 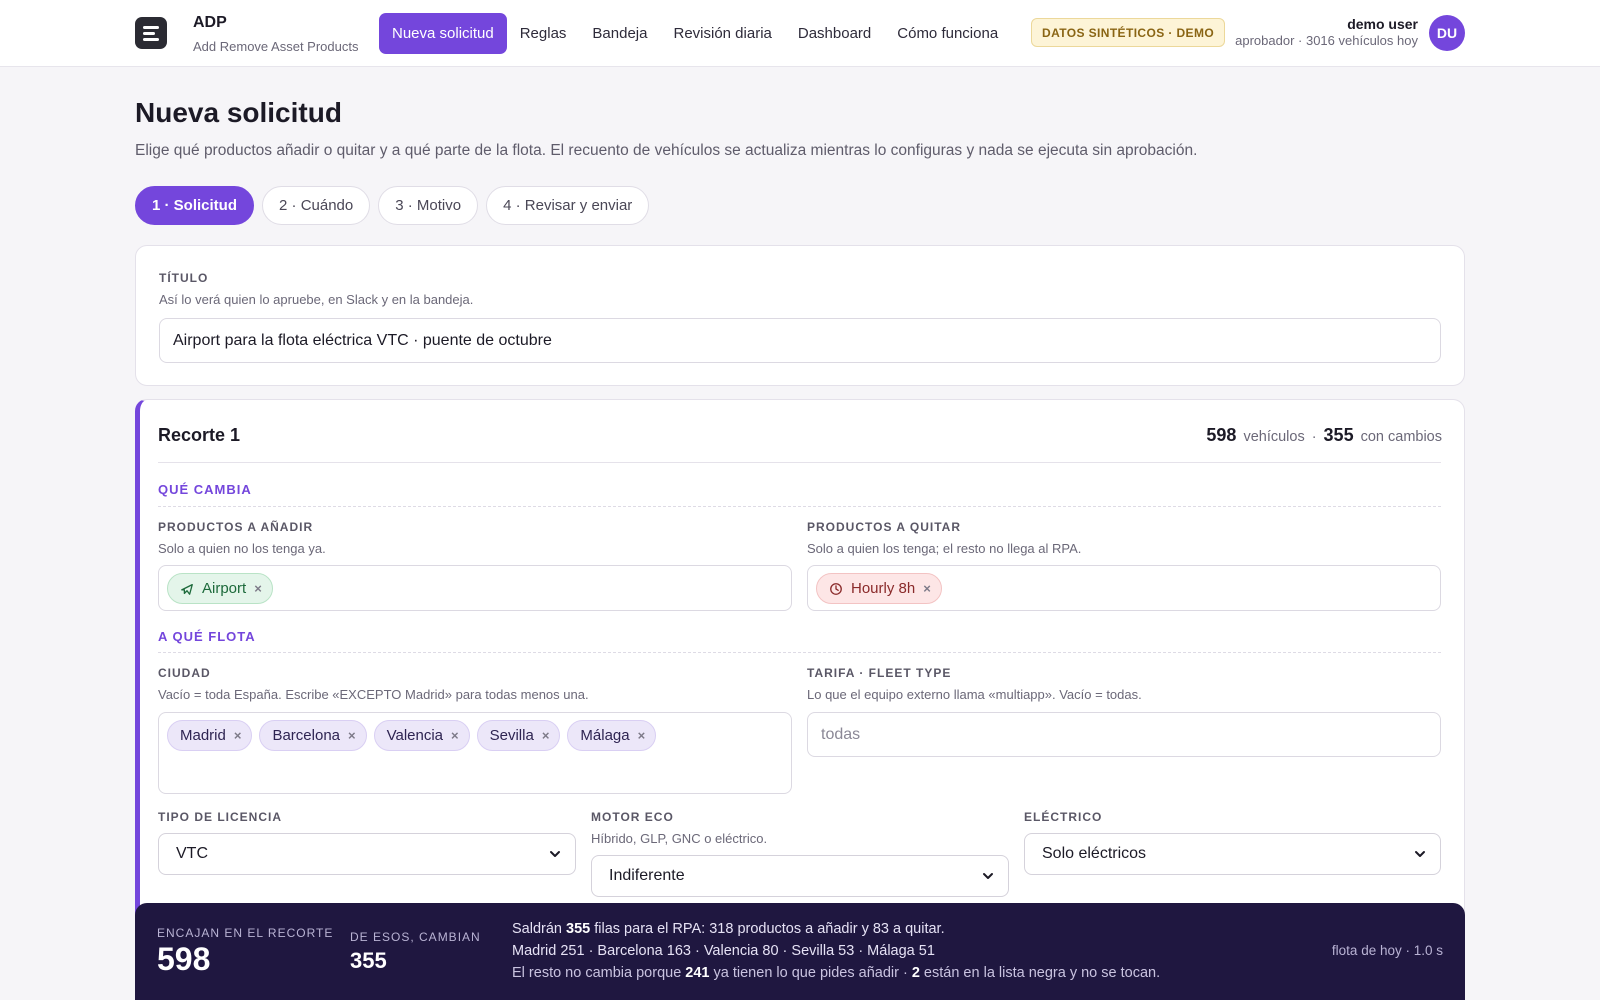 What do you see at coordinates (203, 735) in the screenshot?
I see `chip-label: Madrid` at bounding box center [203, 735].